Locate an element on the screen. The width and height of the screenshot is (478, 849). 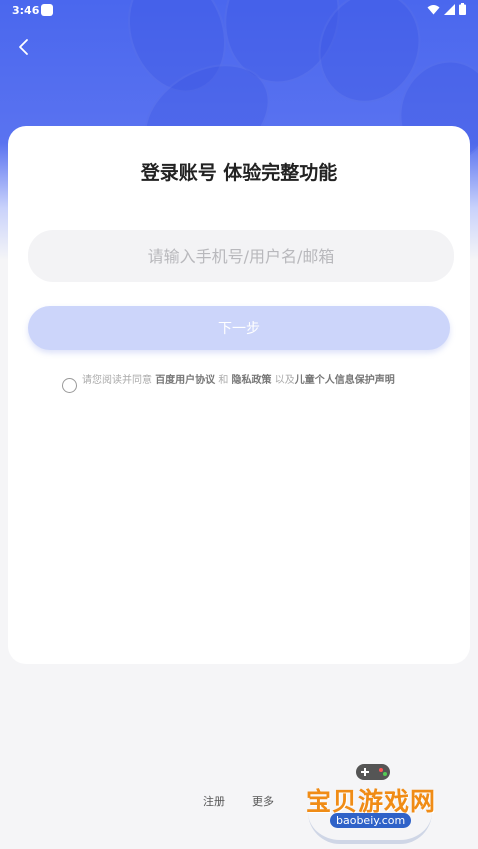
back-button is located at coordinates (25, 47).